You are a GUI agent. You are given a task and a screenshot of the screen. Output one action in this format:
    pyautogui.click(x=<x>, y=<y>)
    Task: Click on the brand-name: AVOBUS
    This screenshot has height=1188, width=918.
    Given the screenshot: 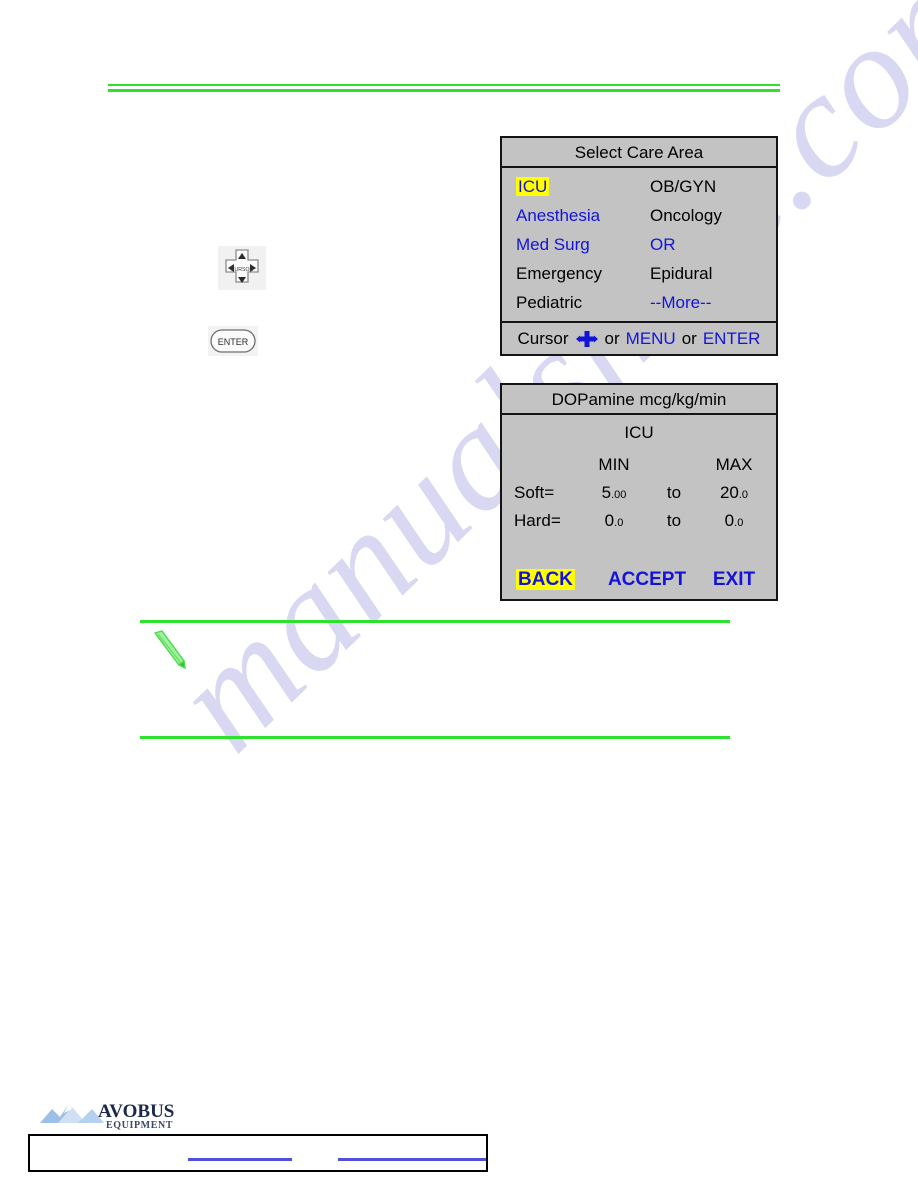 What is the action you would take?
    pyautogui.click(x=136, y=1111)
    